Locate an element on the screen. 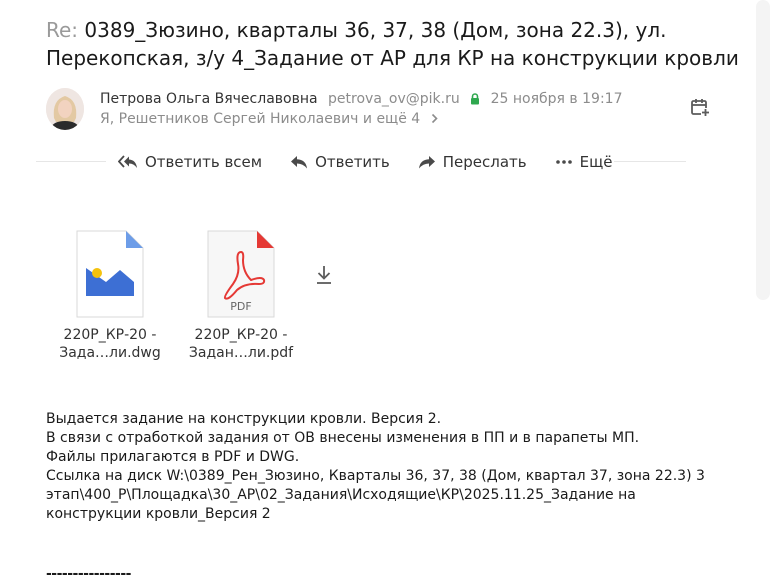 Image resolution: width=770 pixels, height=586 pixels. attachment-pdf: PDF 220Р_КР-20 - Задан…ли.pdf is located at coordinates (241, 296).